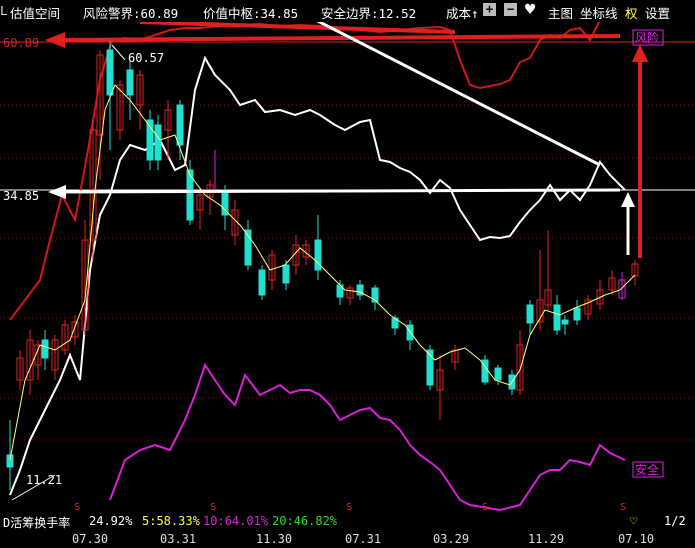 The width and height of the screenshot is (695, 548). What do you see at coordinates (510, 9) in the screenshot?
I see `minus-icon: −` at bounding box center [510, 9].